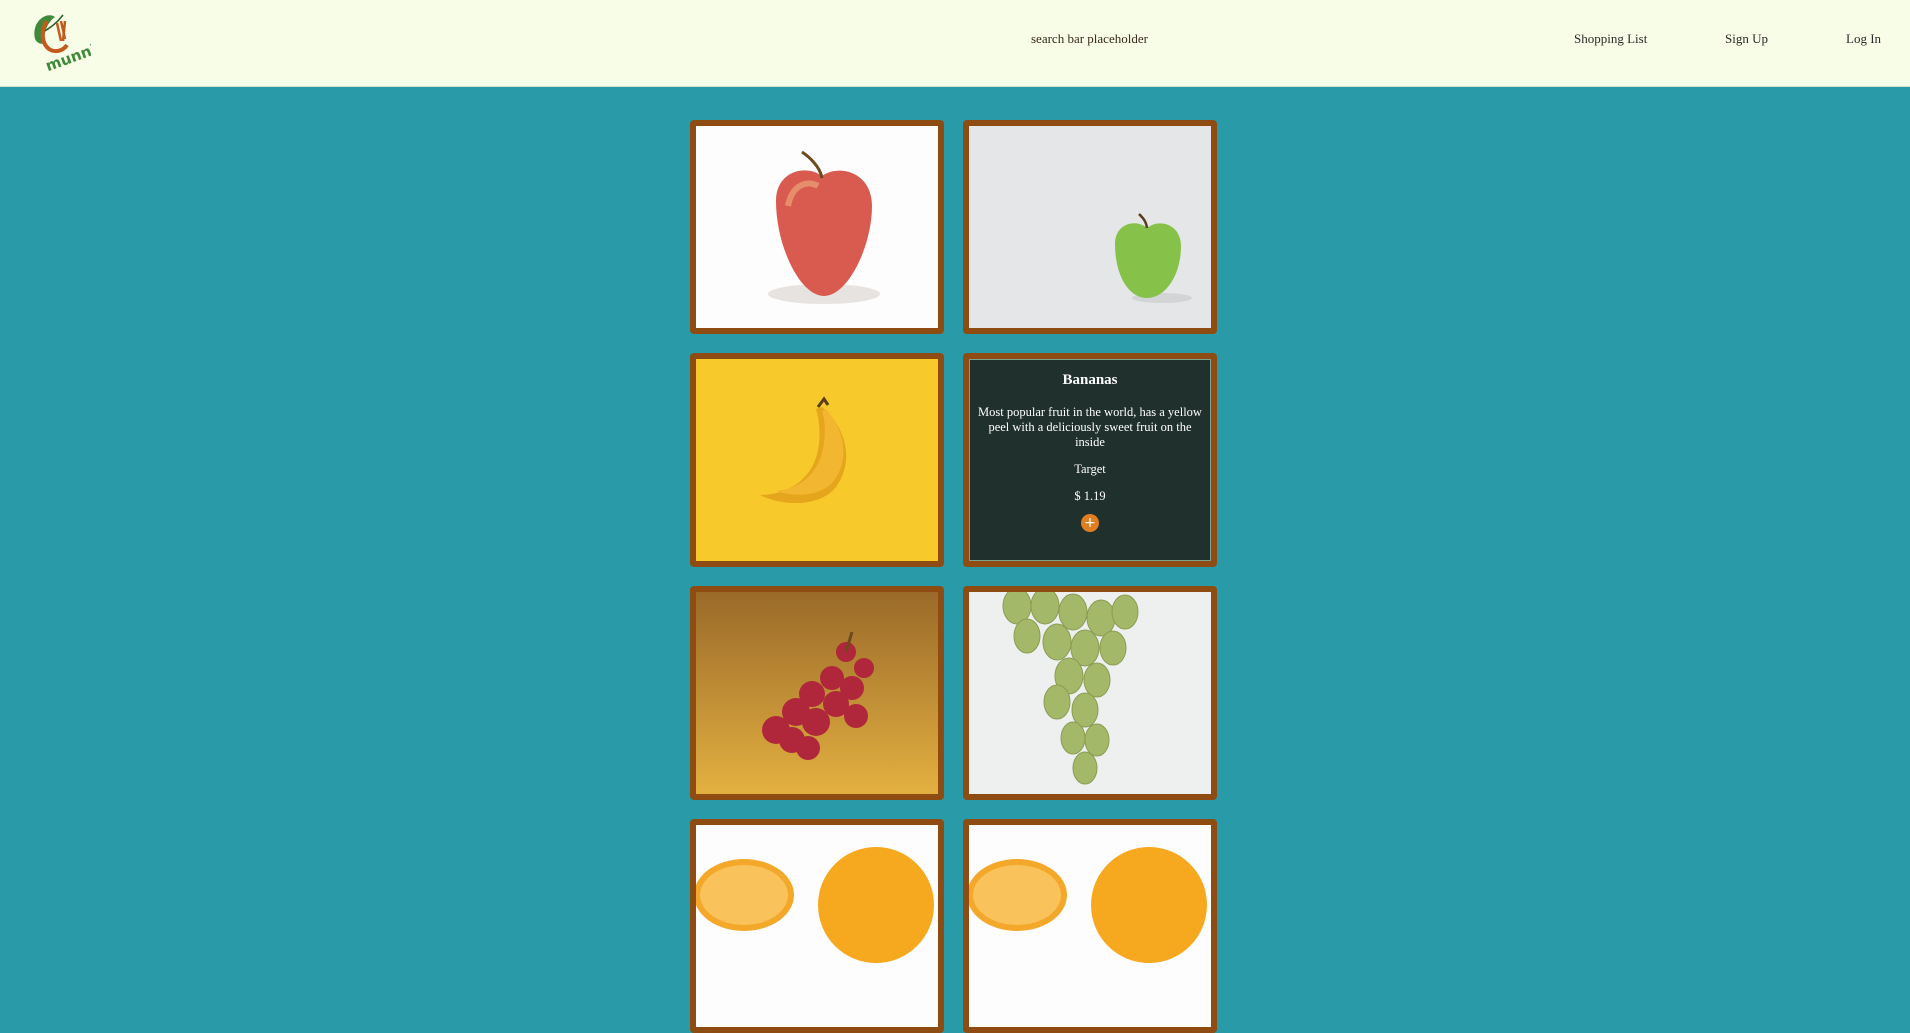 The image size is (1910, 1033). I want to click on bananas-image, so click(817, 460).